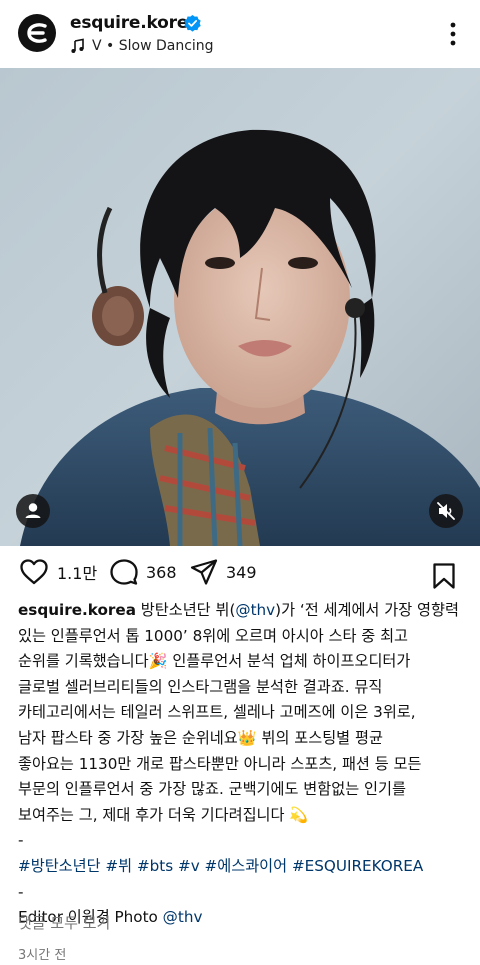 Image resolution: width=480 pixels, height=965 pixels. I want to click on bookmark-icon, so click(444, 576).